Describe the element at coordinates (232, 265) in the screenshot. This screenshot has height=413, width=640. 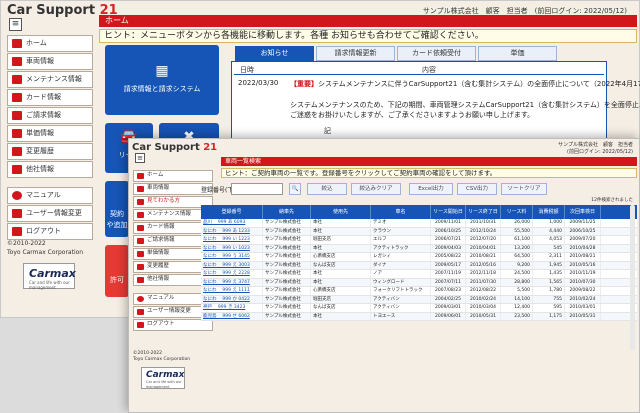
I see `plate-link: なにわ 999 え 3003` at that location.